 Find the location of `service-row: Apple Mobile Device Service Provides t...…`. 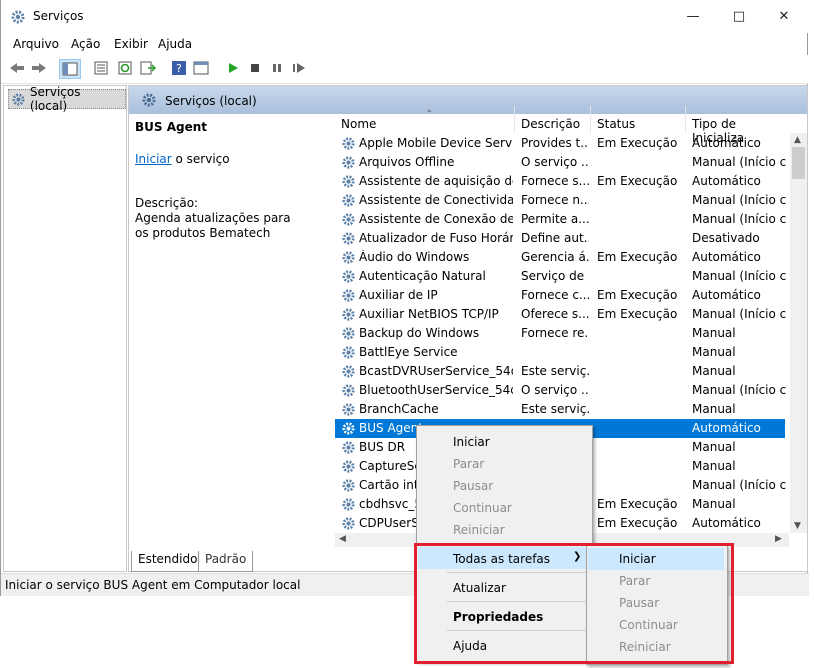

service-row: Apple Mobile Device Service Provides t...… is located at coordinates (560, 143).